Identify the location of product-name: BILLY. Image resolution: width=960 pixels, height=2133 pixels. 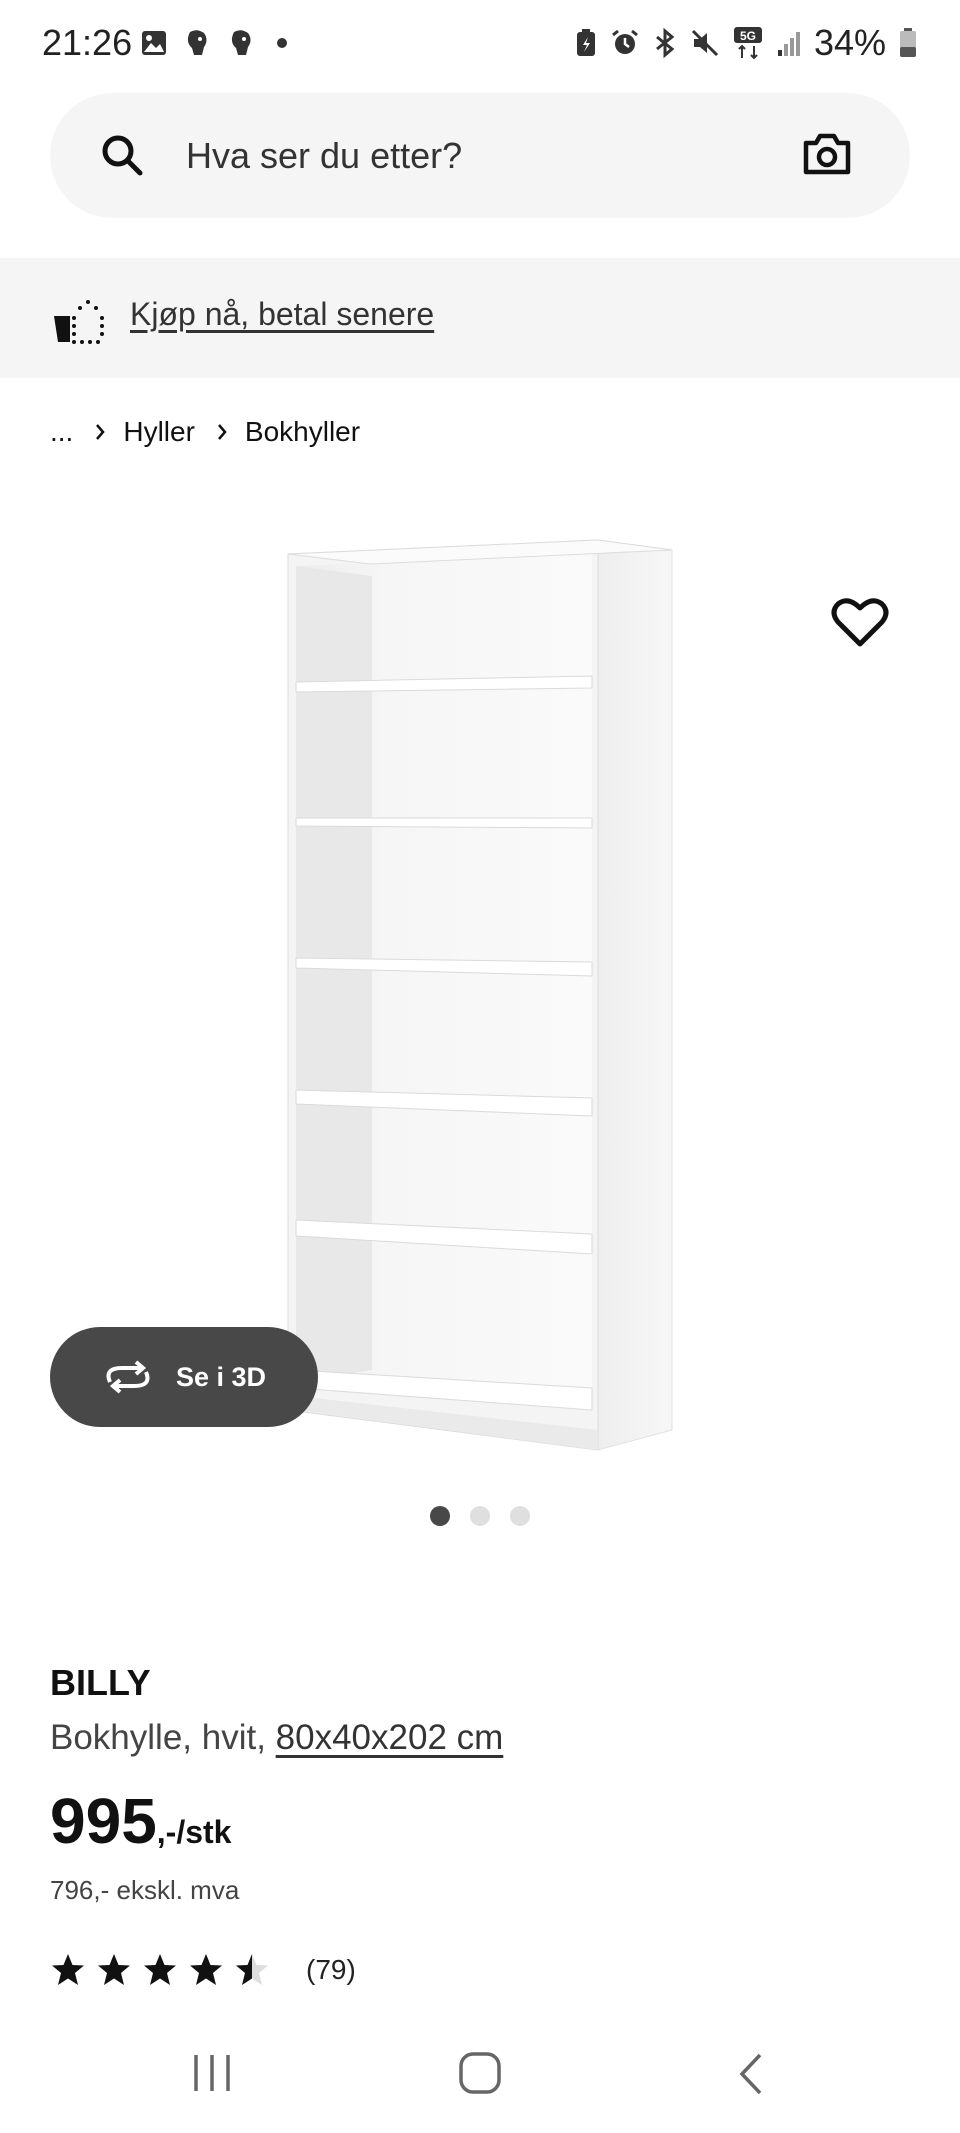
(100, 1682).